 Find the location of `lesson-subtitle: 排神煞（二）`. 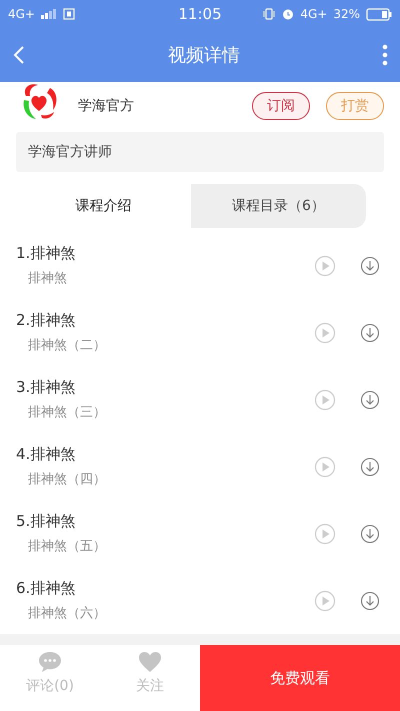

lesson-subtitle: 排神煞（二） is located at coordinates (67, 345).